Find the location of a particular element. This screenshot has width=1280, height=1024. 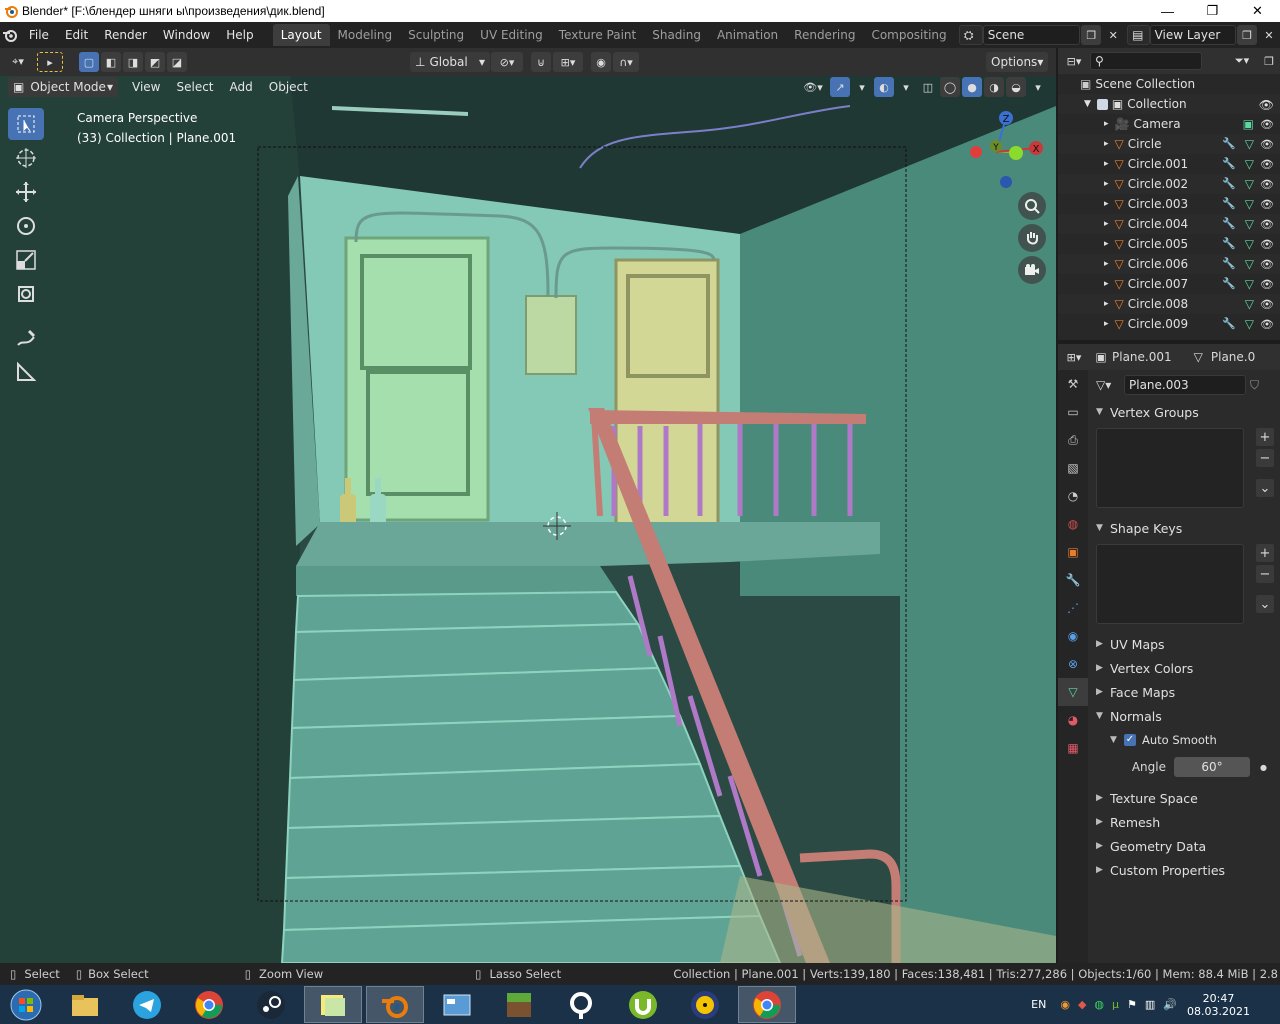

editor-type-button: ⌖▾ is located at coordinates (18, 62).